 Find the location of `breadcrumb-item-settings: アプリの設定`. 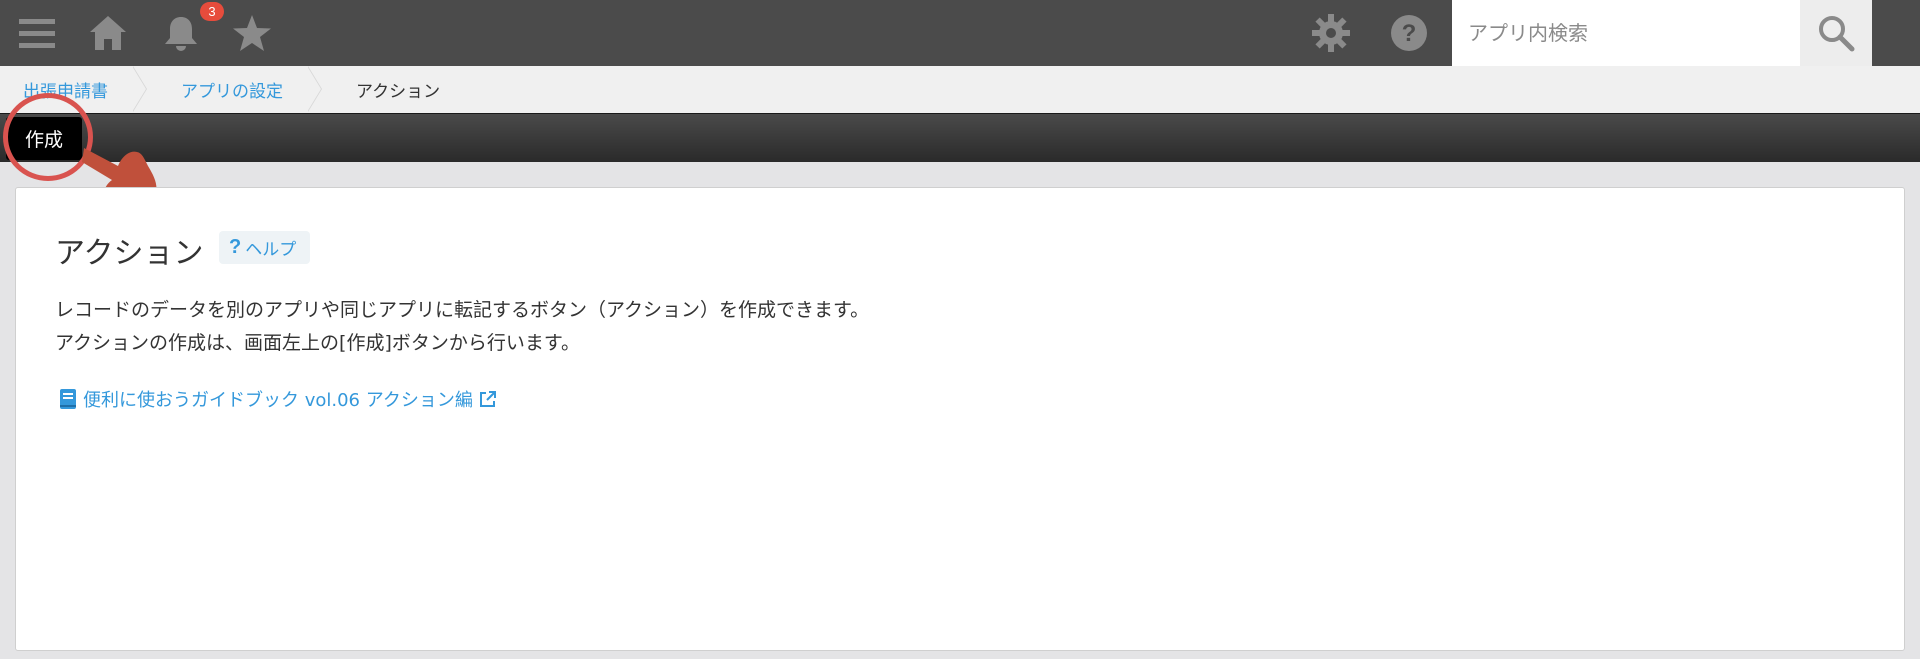

breadcrumb-item-settings: アプリの設定 is located at coordinates (232, 89).